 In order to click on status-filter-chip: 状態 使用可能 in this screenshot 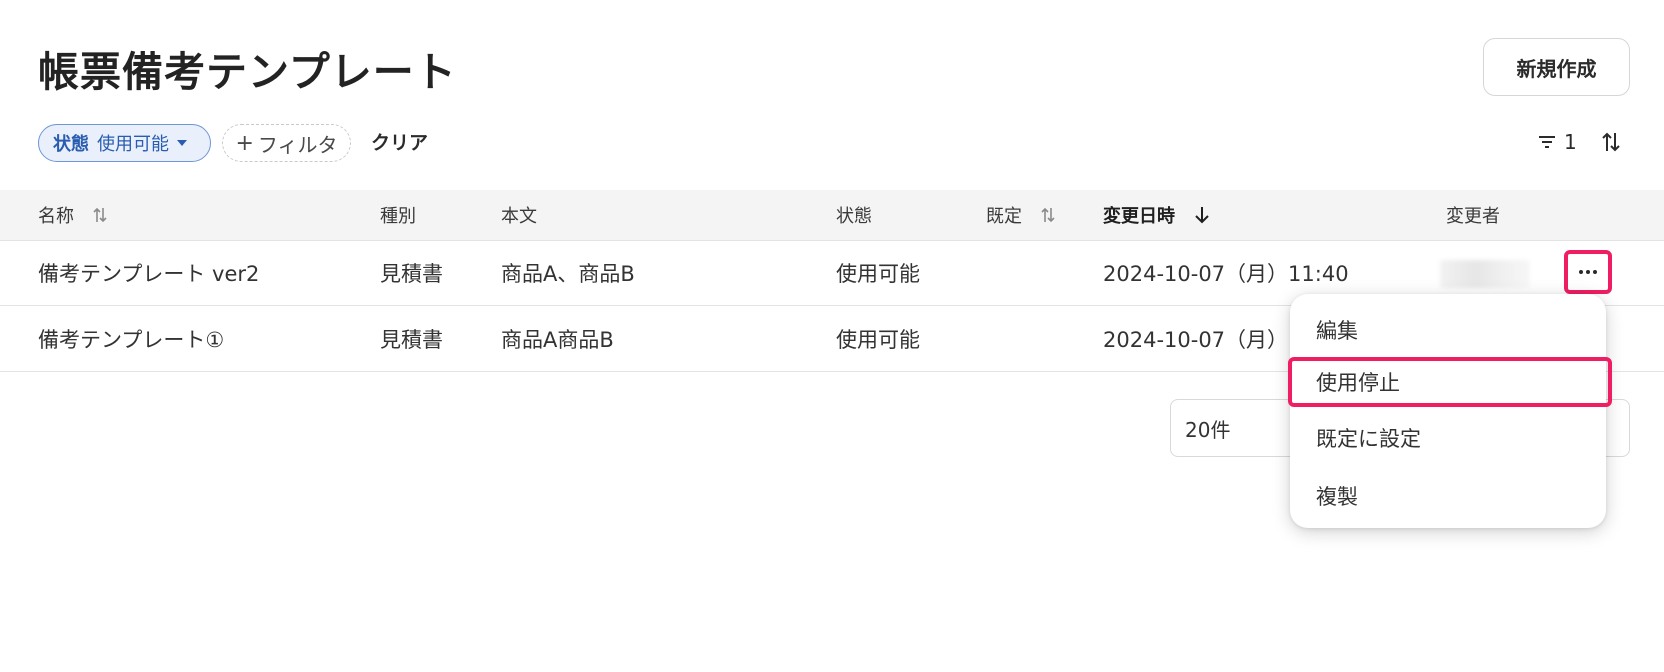, I will do `click(124, 143)`.